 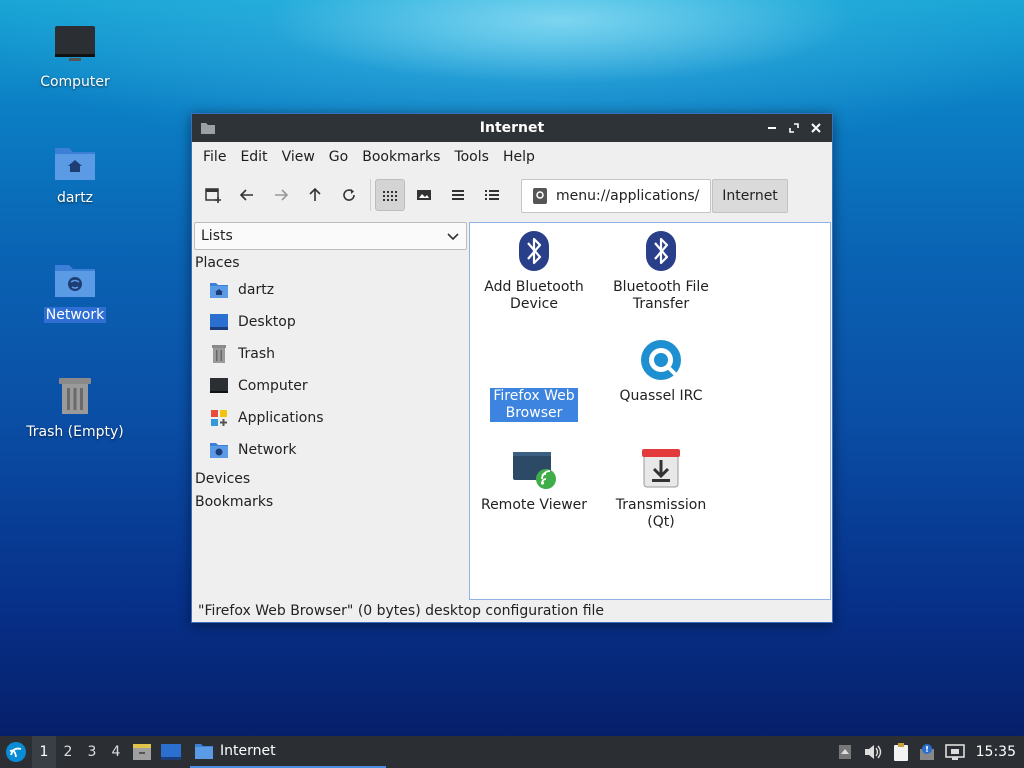 I want to click on compact-view-button, so click(x=458, y=195).